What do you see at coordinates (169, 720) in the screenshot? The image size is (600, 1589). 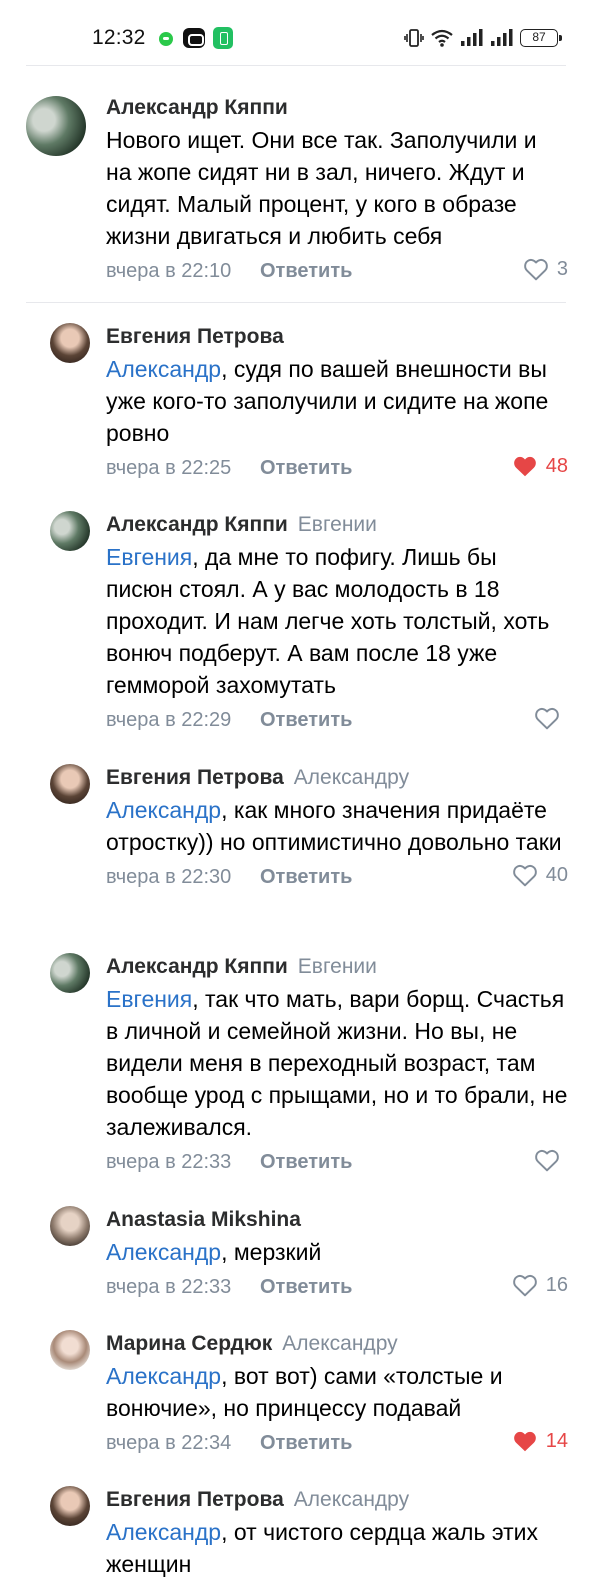 I see `comment-time: вчера в 22:29` at bounding box center [169, 720].